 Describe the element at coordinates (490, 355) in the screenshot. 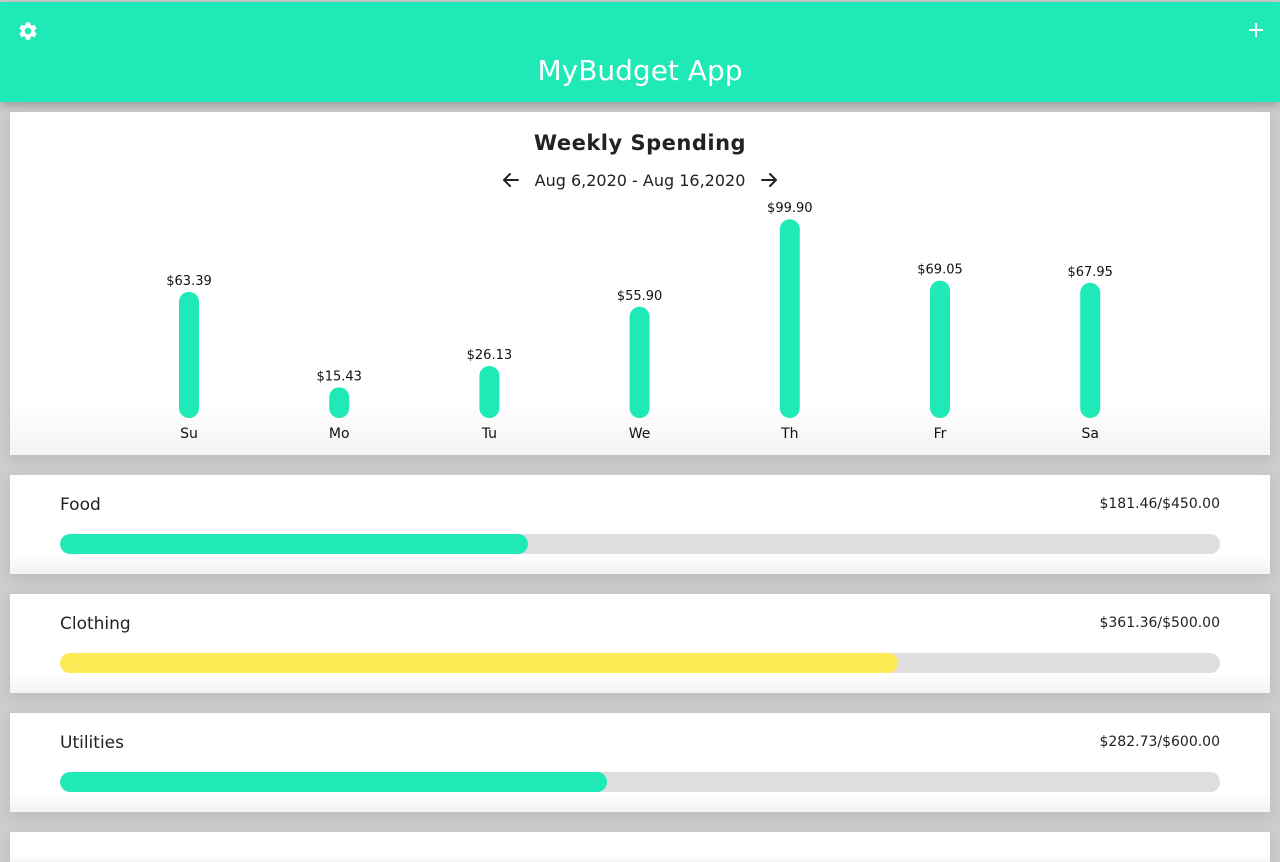

I see `chart-value-label: $26.13` at that location.